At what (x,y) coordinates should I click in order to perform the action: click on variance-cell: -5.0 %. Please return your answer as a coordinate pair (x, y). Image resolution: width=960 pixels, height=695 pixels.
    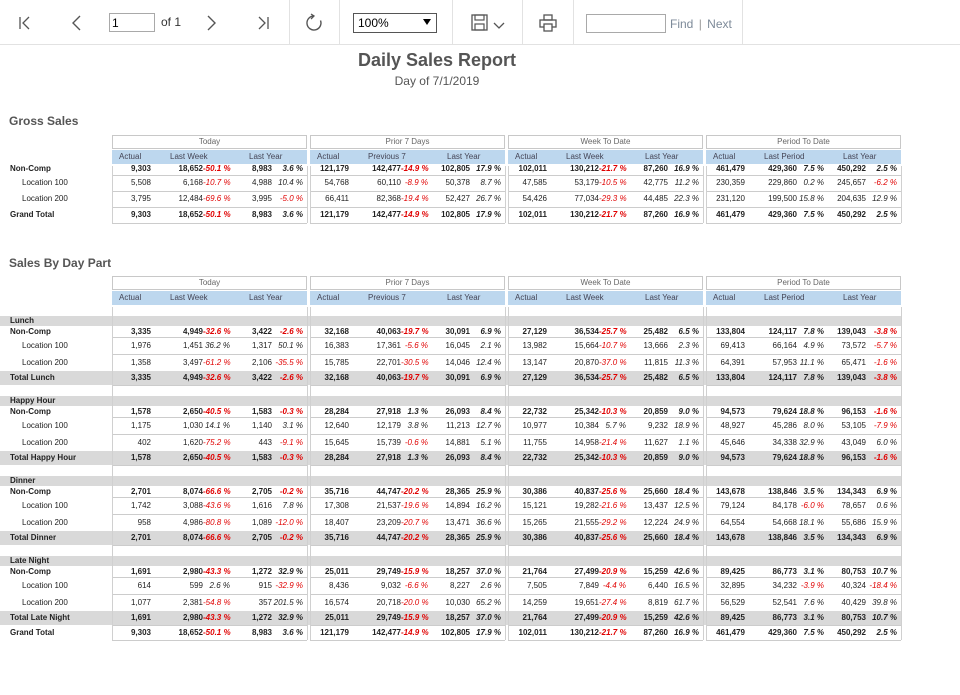
    Looking at the image, I should click on (291, 198).